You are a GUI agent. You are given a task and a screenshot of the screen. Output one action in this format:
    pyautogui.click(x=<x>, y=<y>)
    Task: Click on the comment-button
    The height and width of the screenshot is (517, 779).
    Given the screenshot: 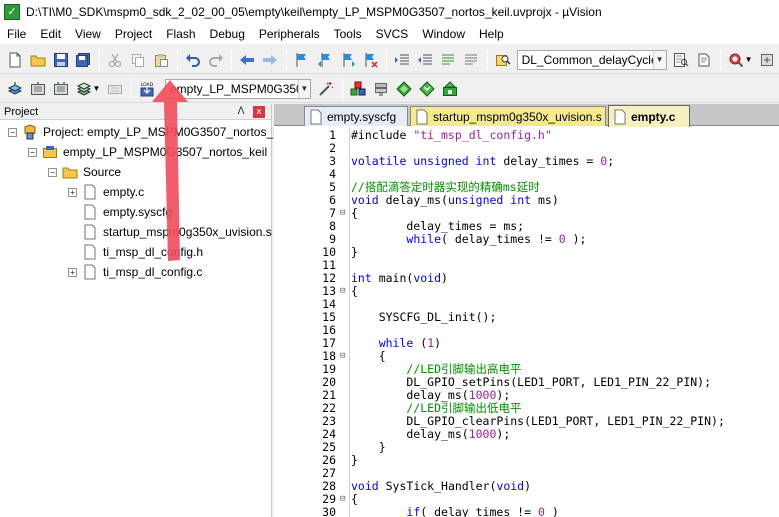 What is the action you would take?
    pyautogui.click(x=448, y=60)
    